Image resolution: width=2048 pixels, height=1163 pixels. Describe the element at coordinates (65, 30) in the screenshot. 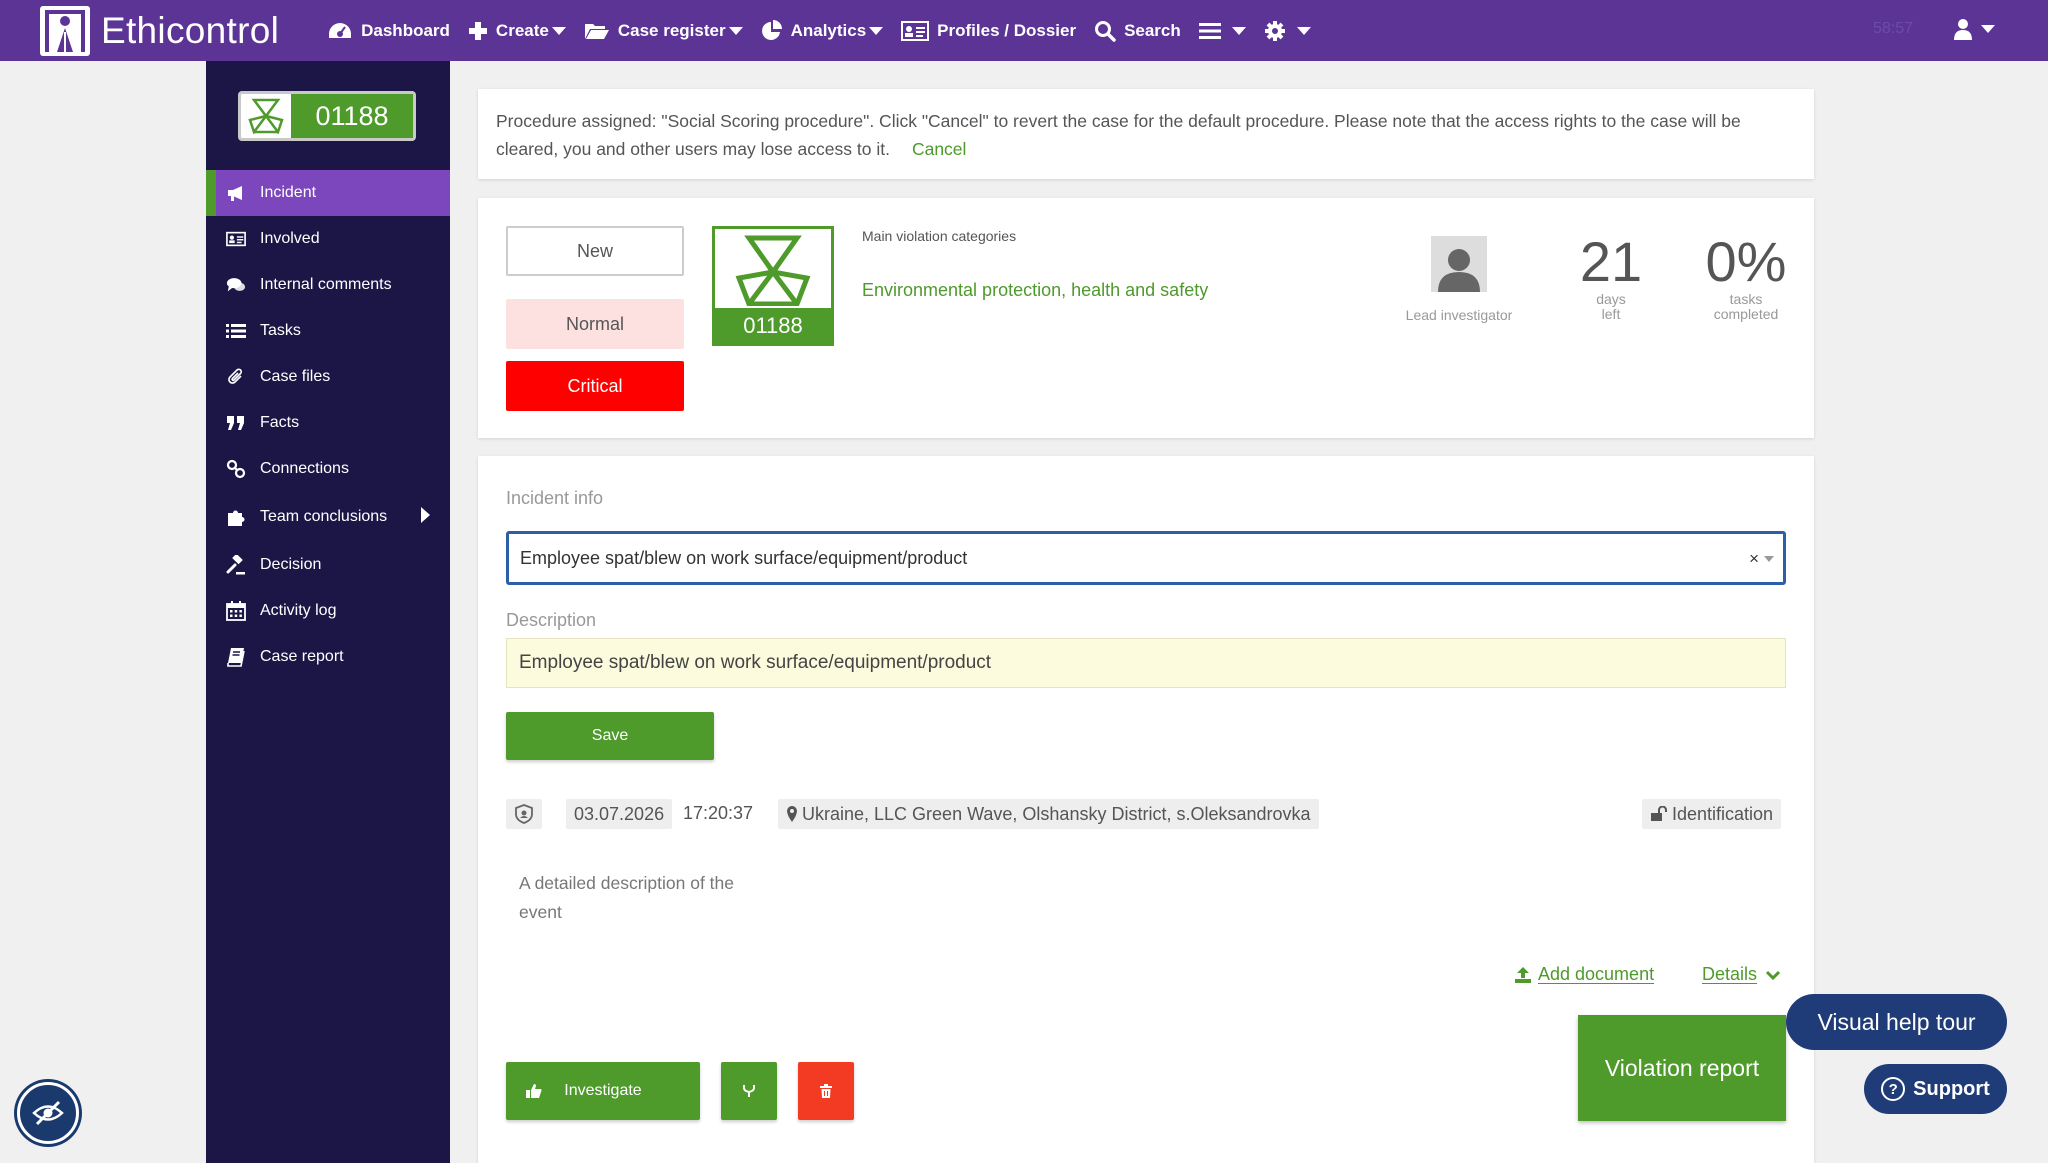

I see `brand-logo-icon` at that location.